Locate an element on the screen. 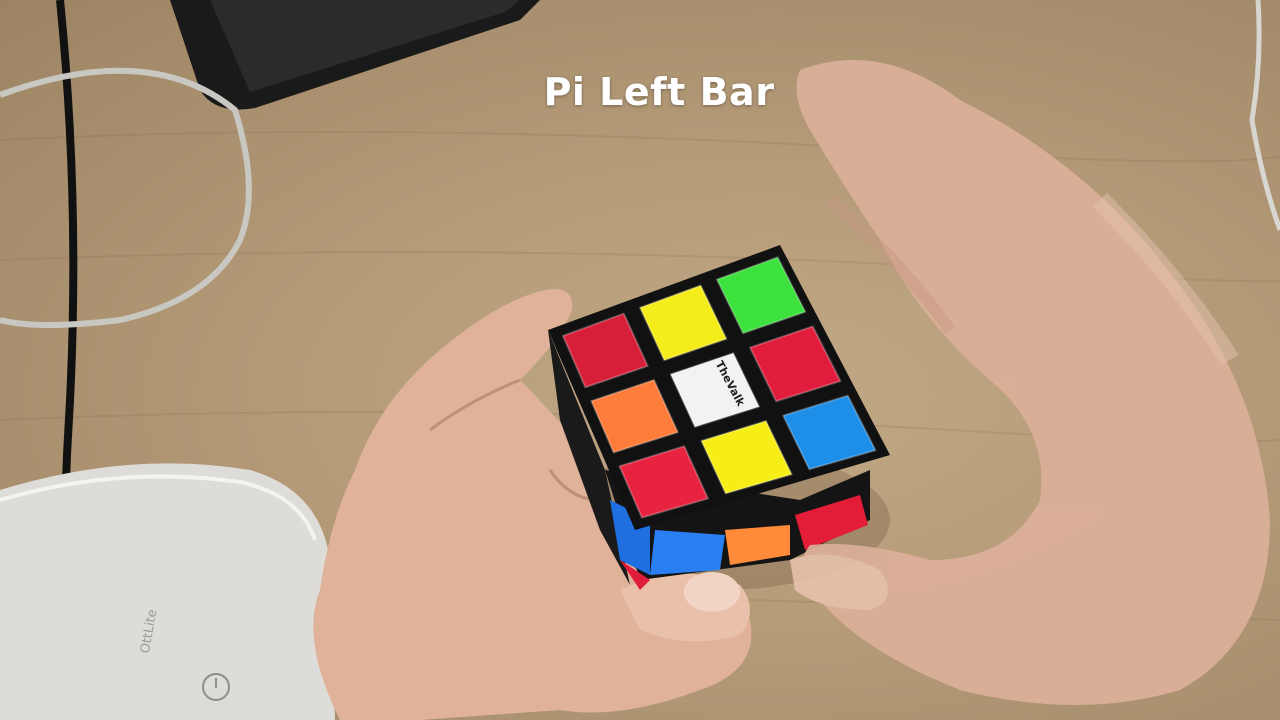 The width and height of the screenshot is (1280, 720). caption-title: Pi Left Bar is located at coordinates (659, 92).